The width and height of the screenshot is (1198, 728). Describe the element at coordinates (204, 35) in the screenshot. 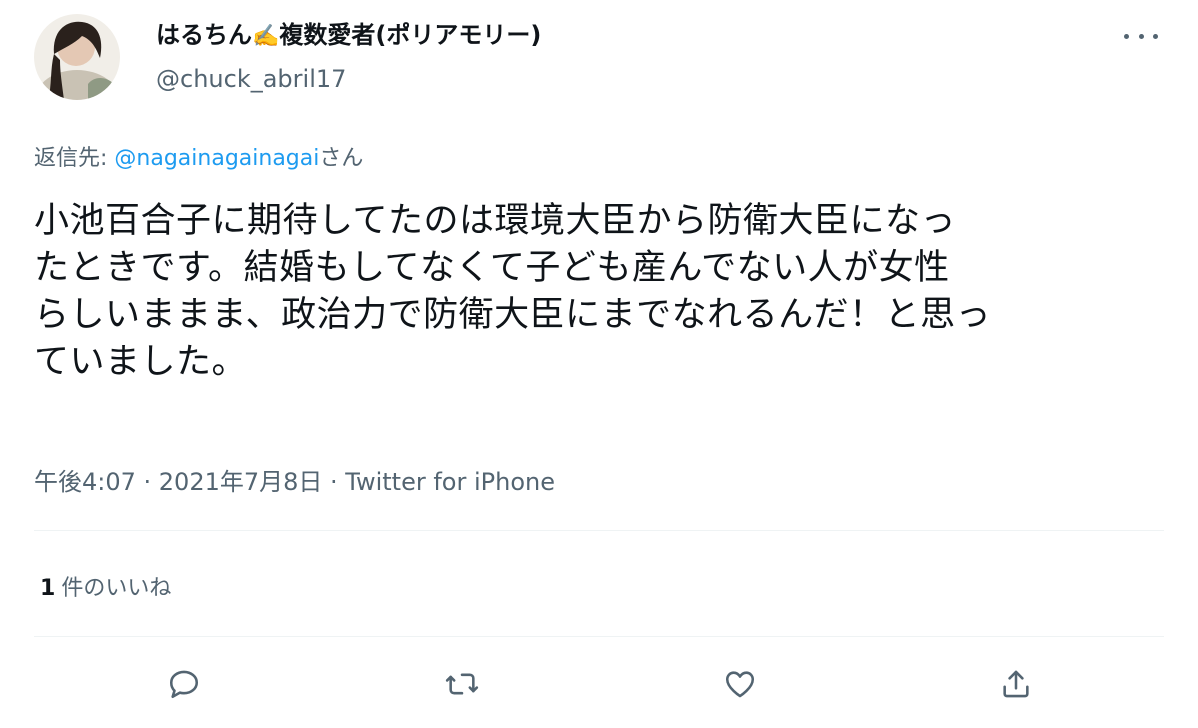

I see `display-name-text: はるちん` at that location.